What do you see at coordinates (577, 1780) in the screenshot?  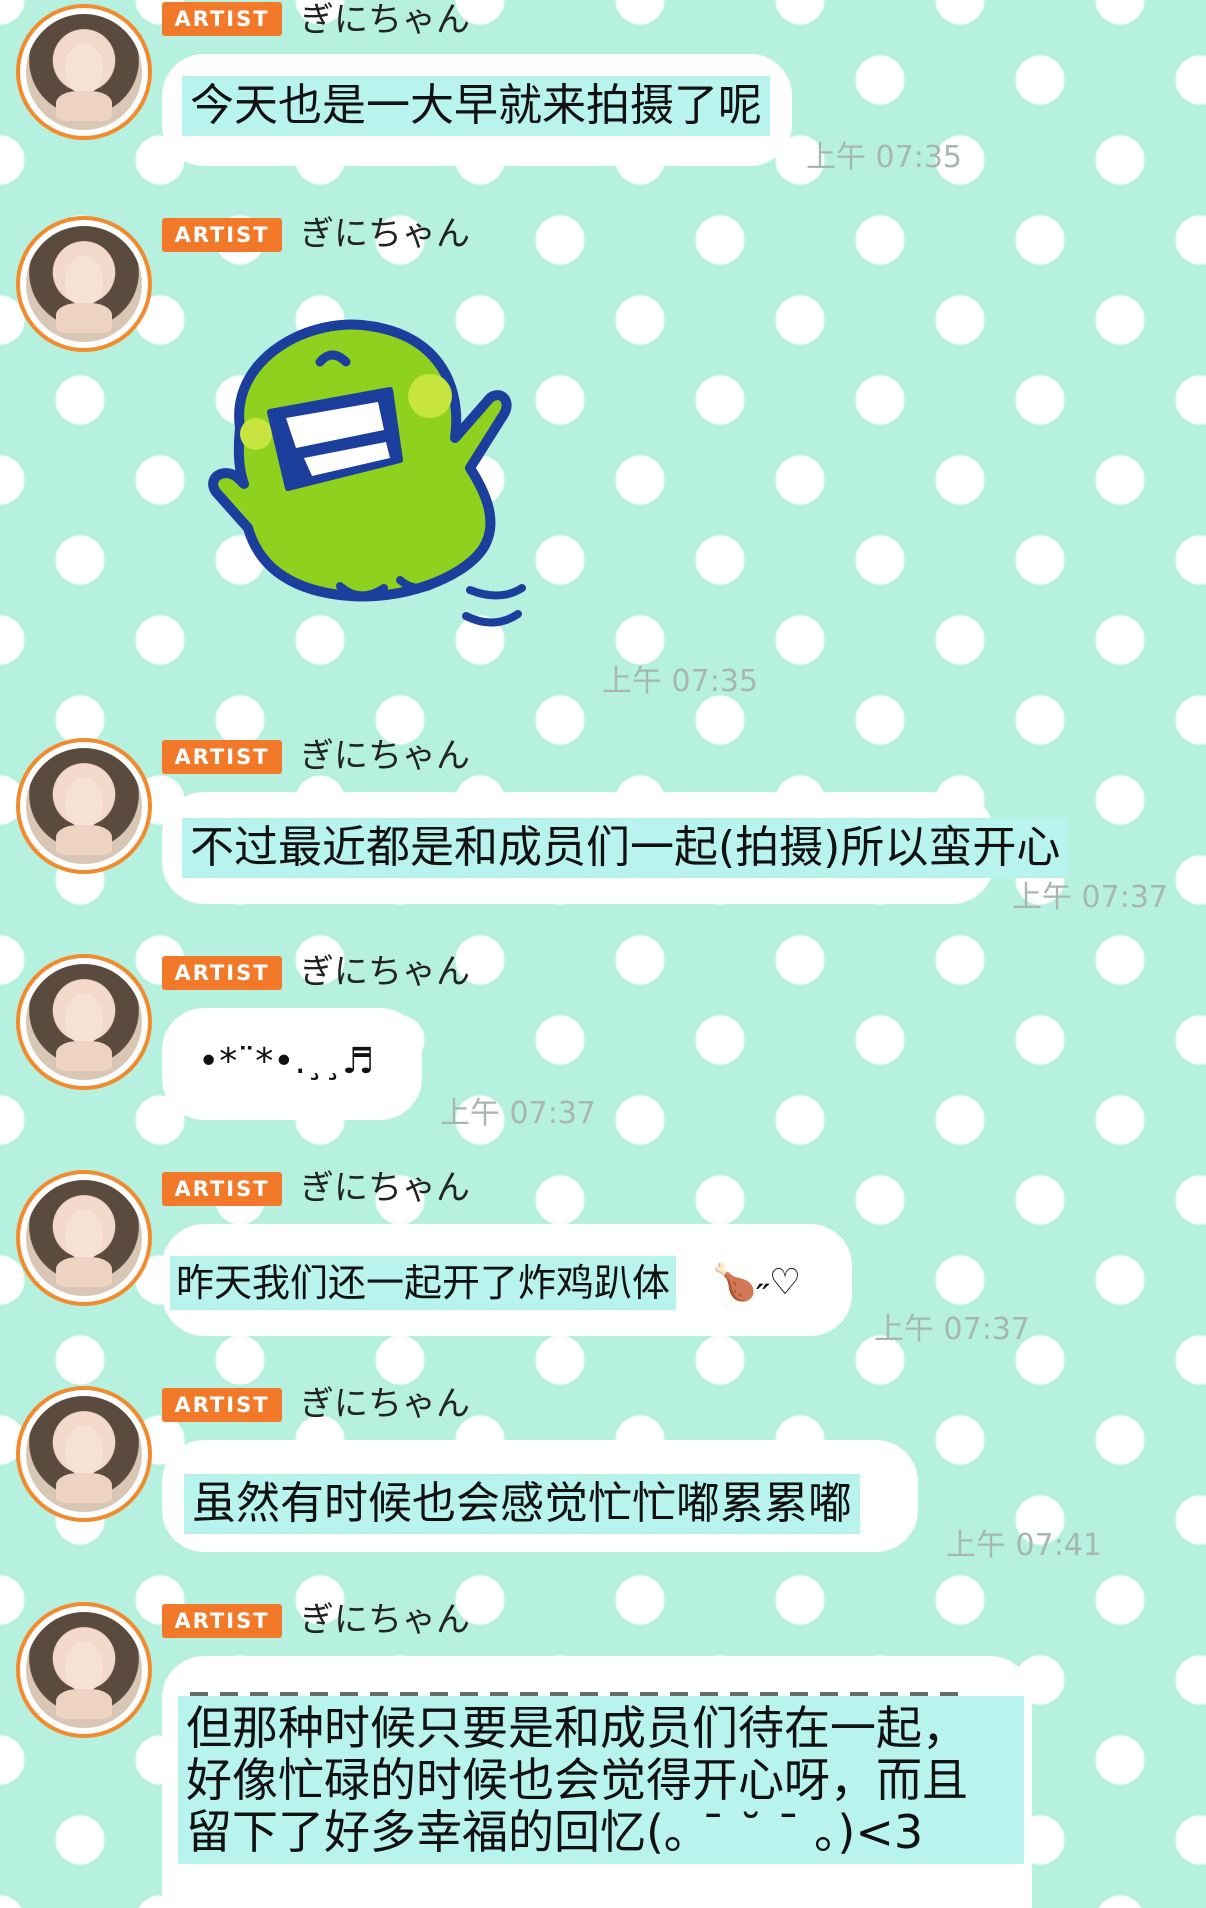 I see `message-line: 好像忙碌的时候也会觉得开心呀，而且` at bounding box center [577, 1780].